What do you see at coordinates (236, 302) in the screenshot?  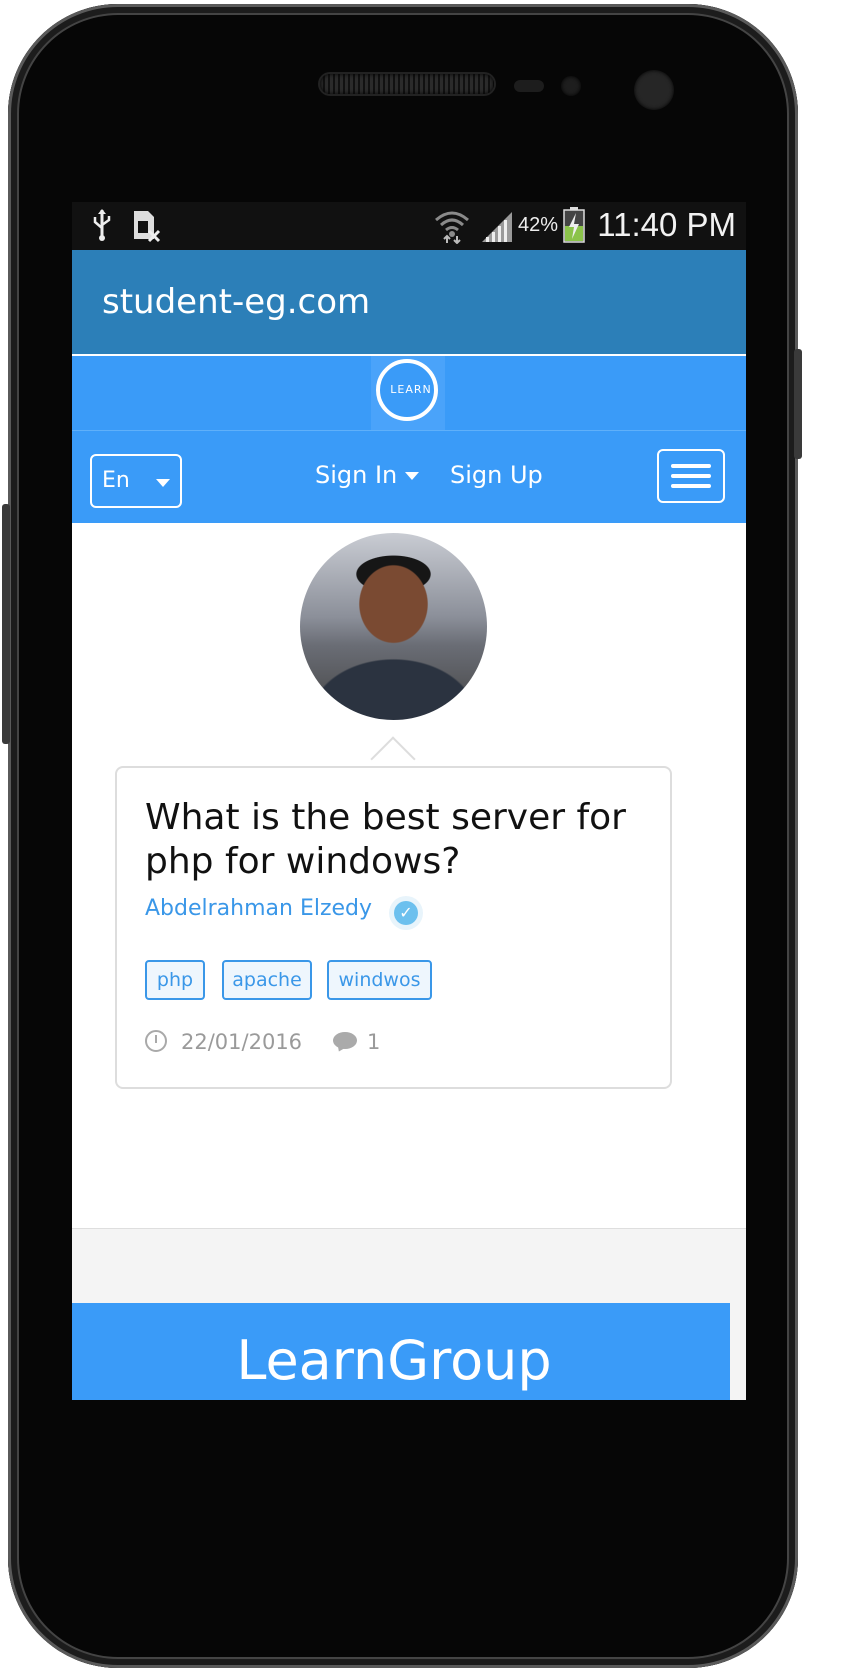 I see `app-bar-title: student-eg.com` at bounding box center [236, 302].